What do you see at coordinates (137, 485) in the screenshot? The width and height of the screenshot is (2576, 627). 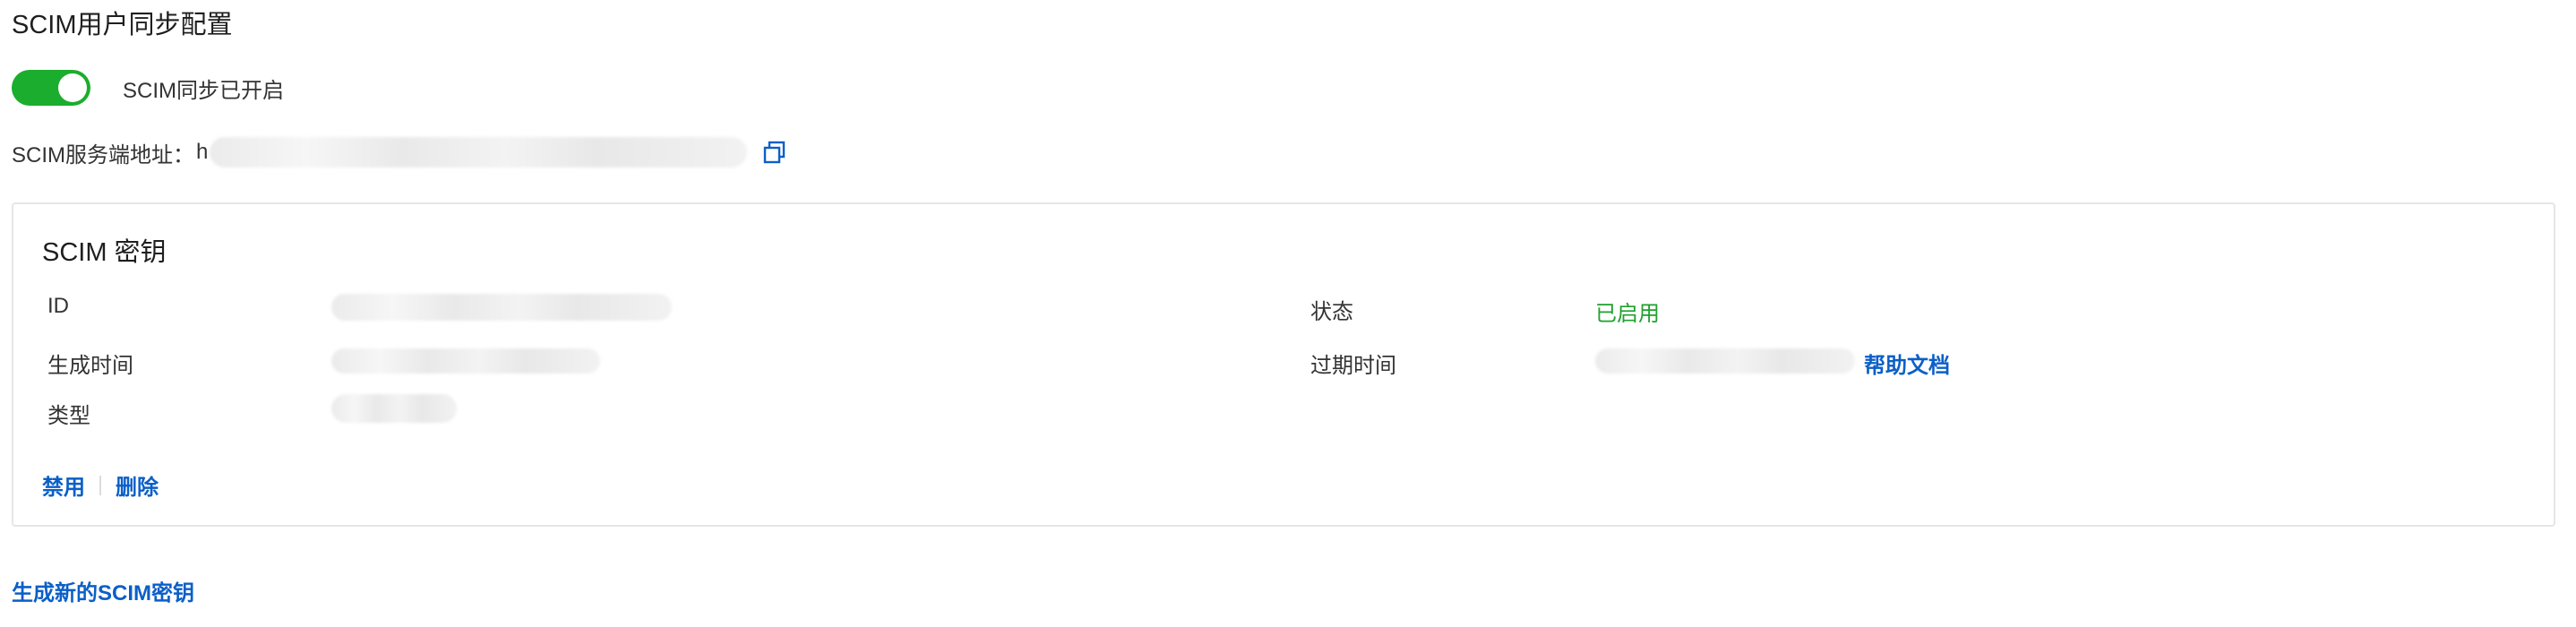 I see `delete-button: 删除` at bounding box center [137, 485].